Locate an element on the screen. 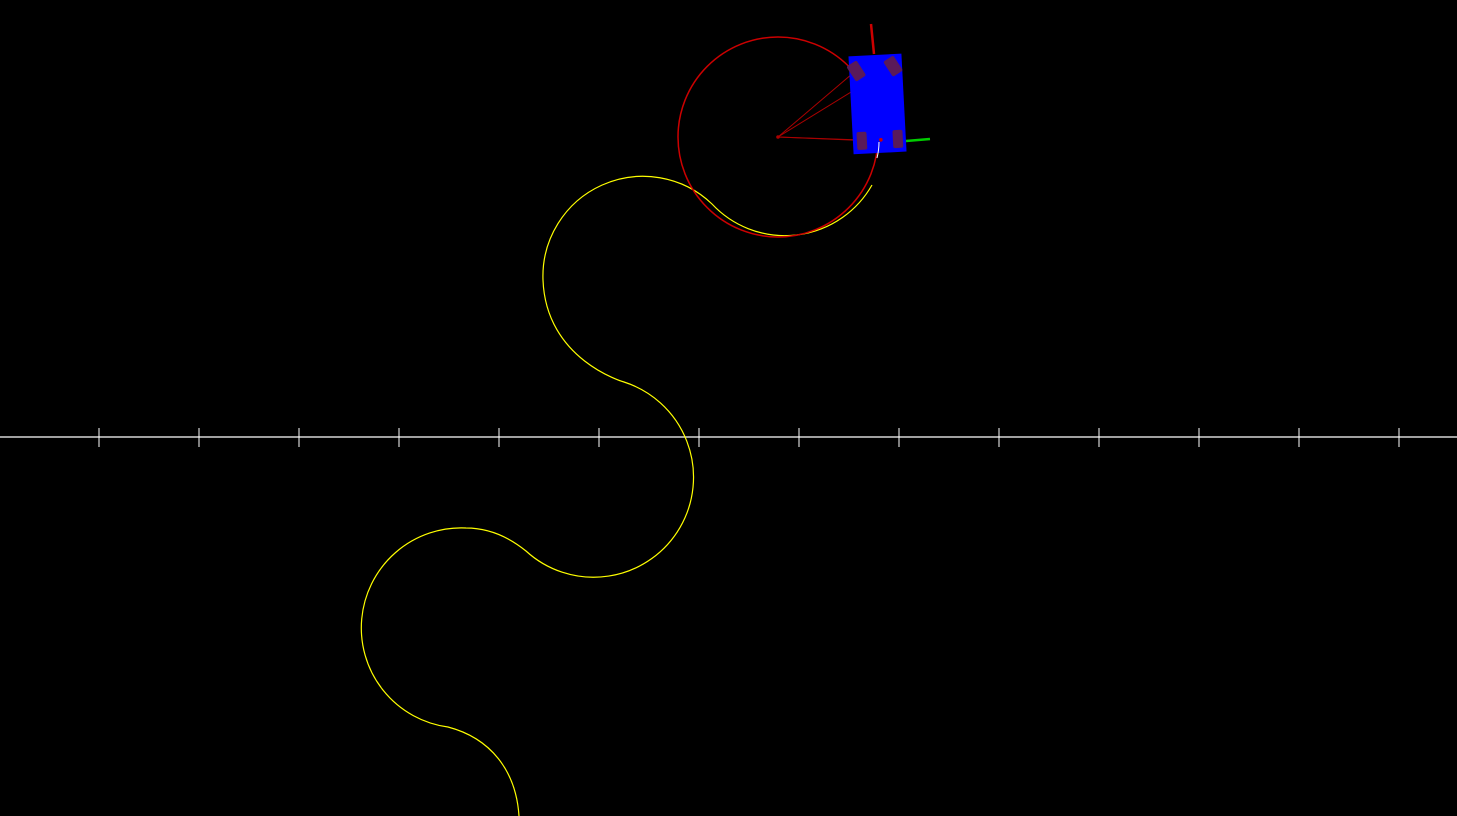 This screenshot has width=1457, height=816. vehicle is located at coordinates (877, 104).